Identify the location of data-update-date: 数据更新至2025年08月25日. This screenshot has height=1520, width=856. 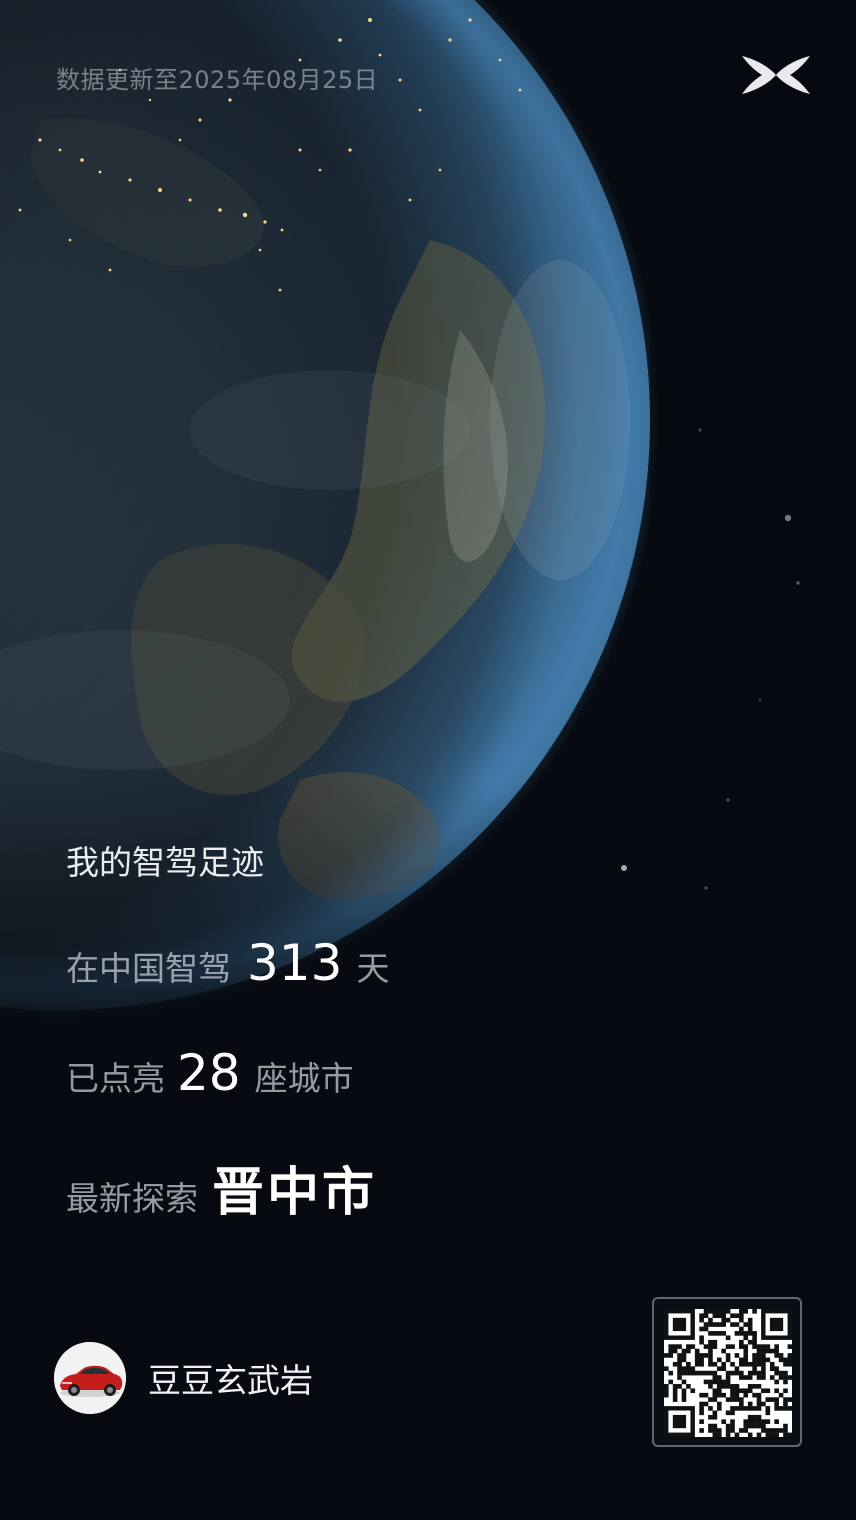
(217, 80).